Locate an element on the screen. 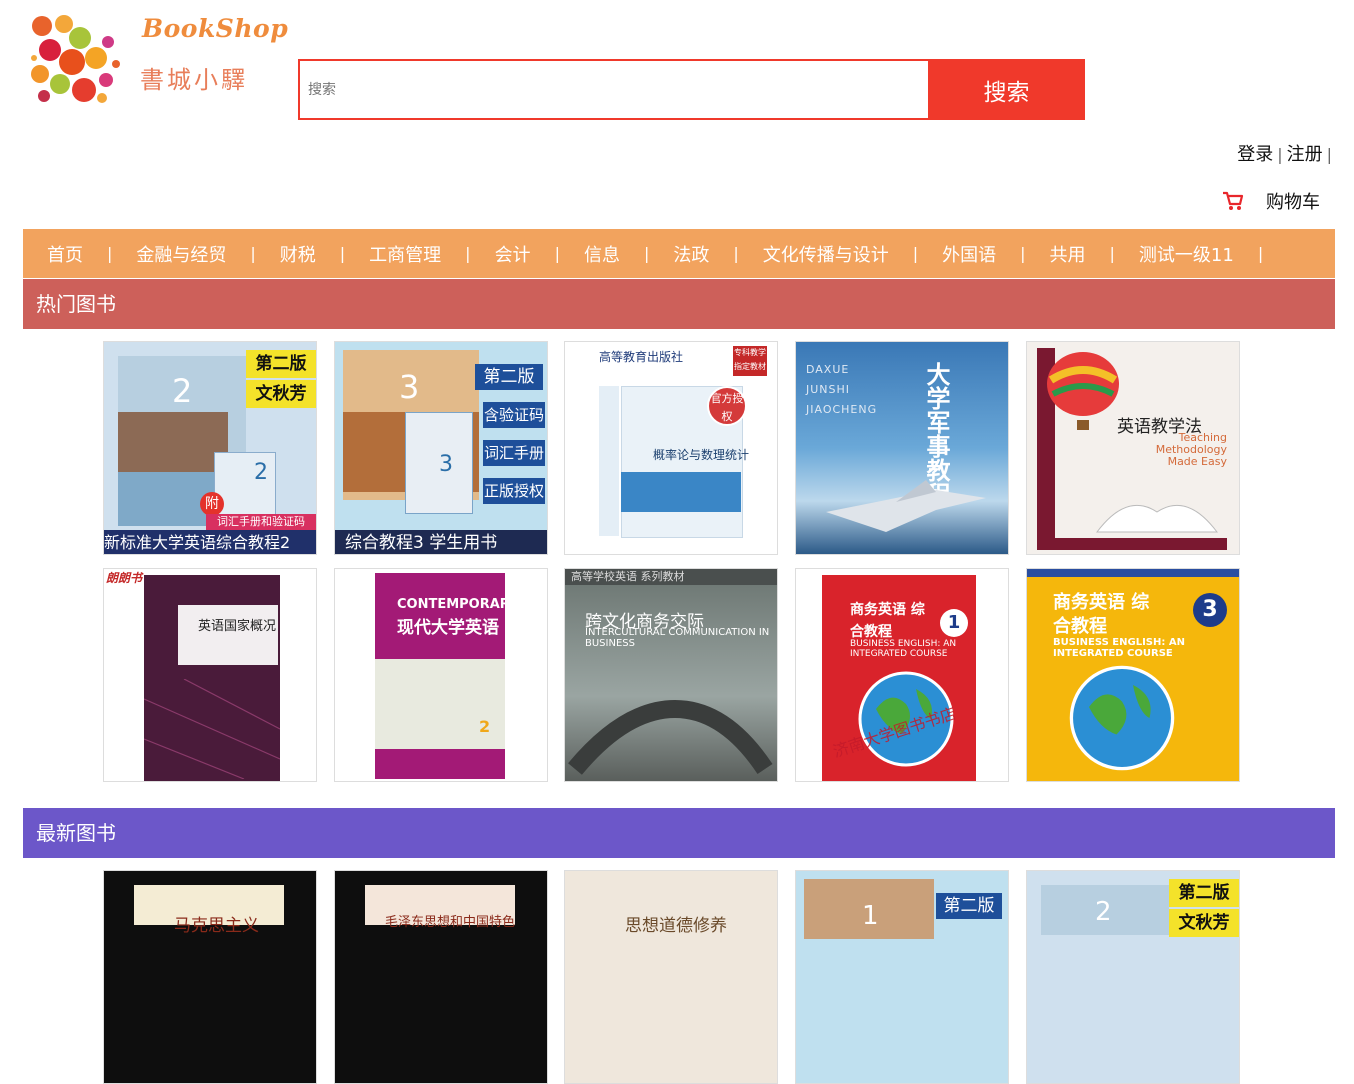 The image size is (1354, 1084). book-cover: 毛泽东思想和中国特色 is located at coordinates (441, 977).